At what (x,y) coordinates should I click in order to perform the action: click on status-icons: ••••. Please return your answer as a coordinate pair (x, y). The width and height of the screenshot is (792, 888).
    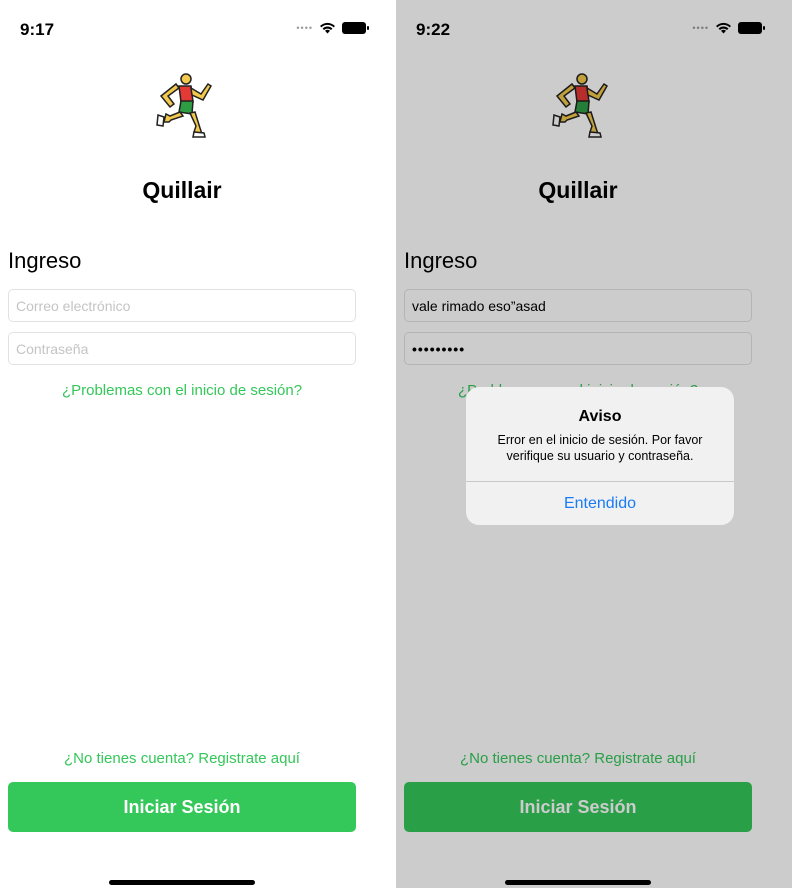
    Looking at the image, I should click on (332, 28).